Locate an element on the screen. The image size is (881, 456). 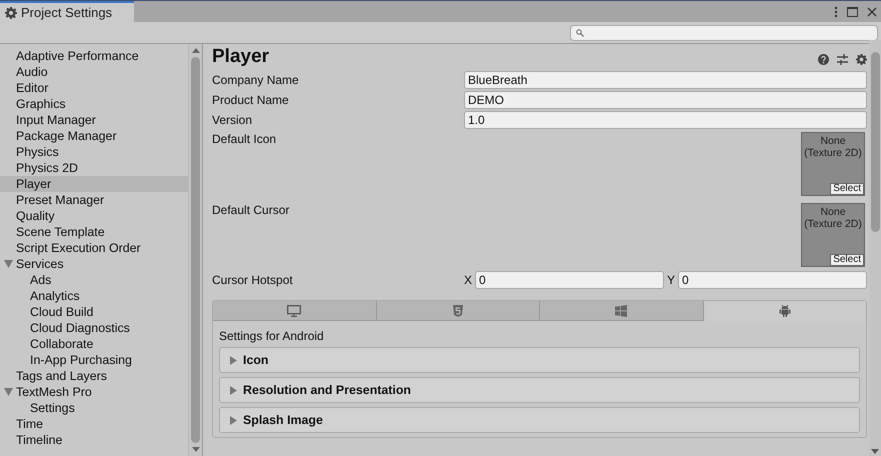
text-field: DEMO is located at coordinates (665, 100).